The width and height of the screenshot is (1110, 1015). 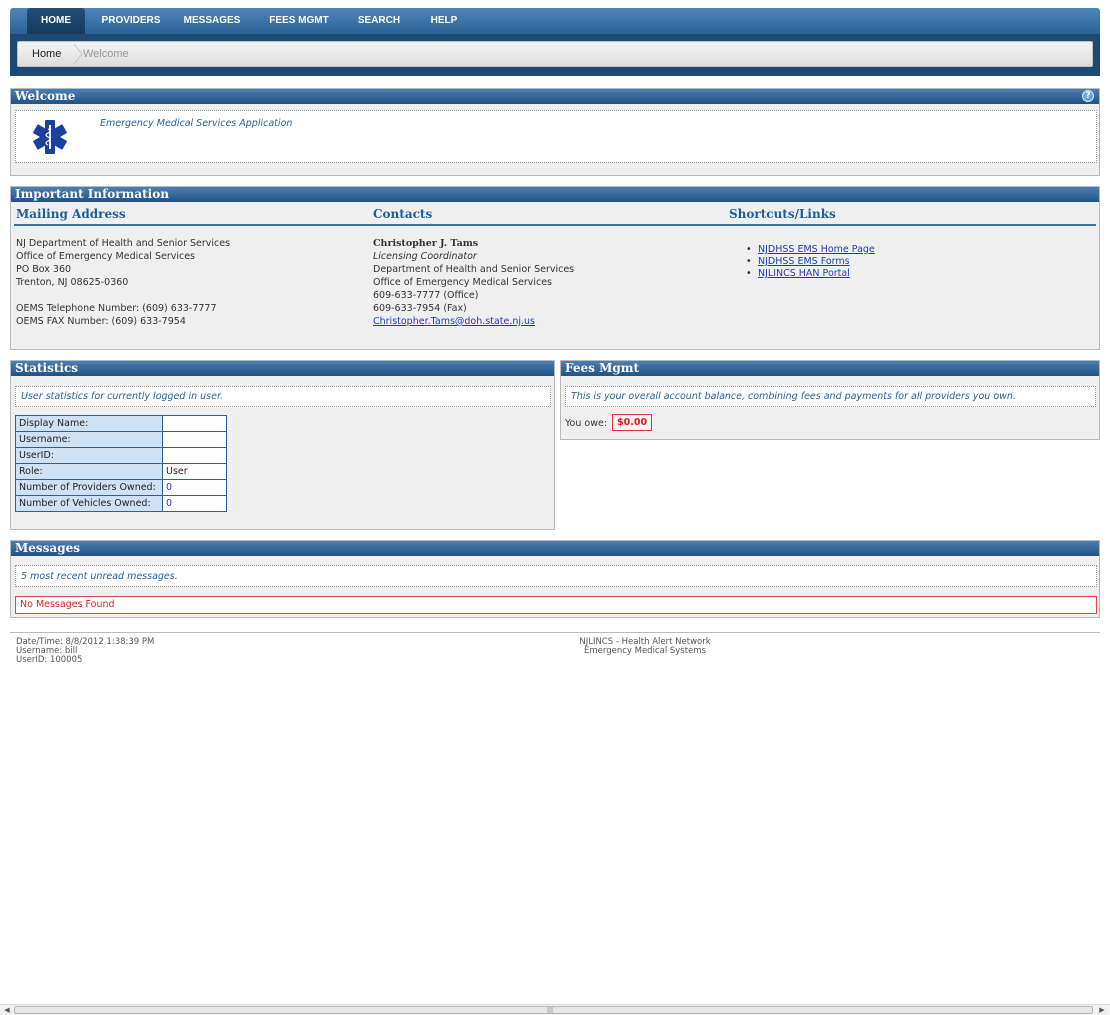 I want to click on breadcrumb-current: Welcome, so click(x=106, y=54).